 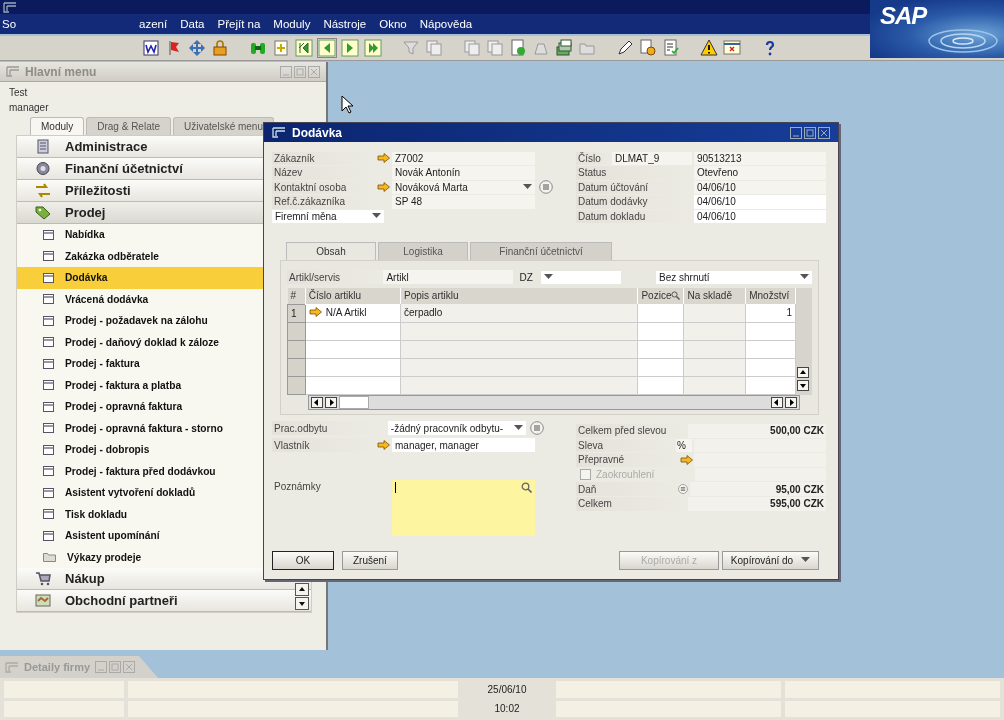 What do you see at coordinates (353, 295) in the screenshot?
I see `column-header: Číslo artiklu` at bounding box center [353, 295].